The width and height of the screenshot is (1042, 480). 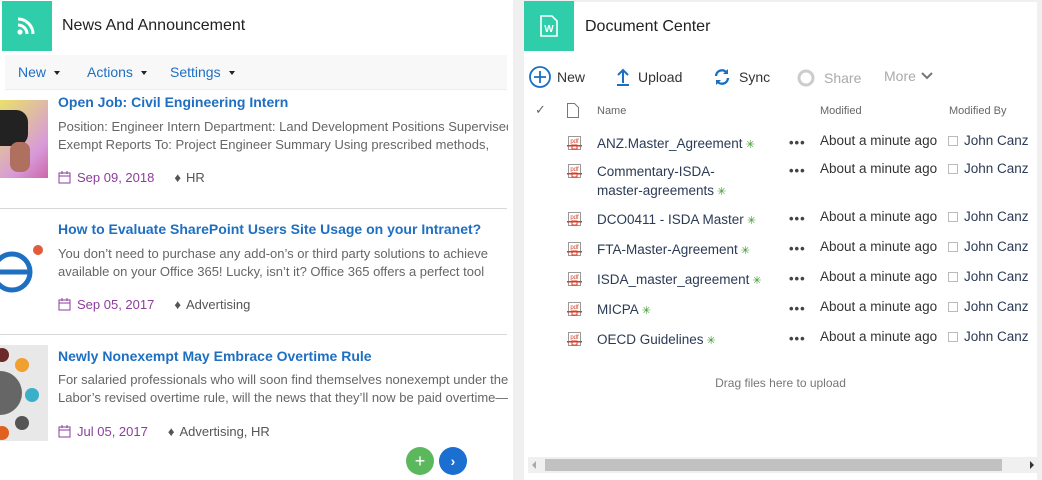 I want to click on panel-title: News And Announcement, so click(x=154, y=25).